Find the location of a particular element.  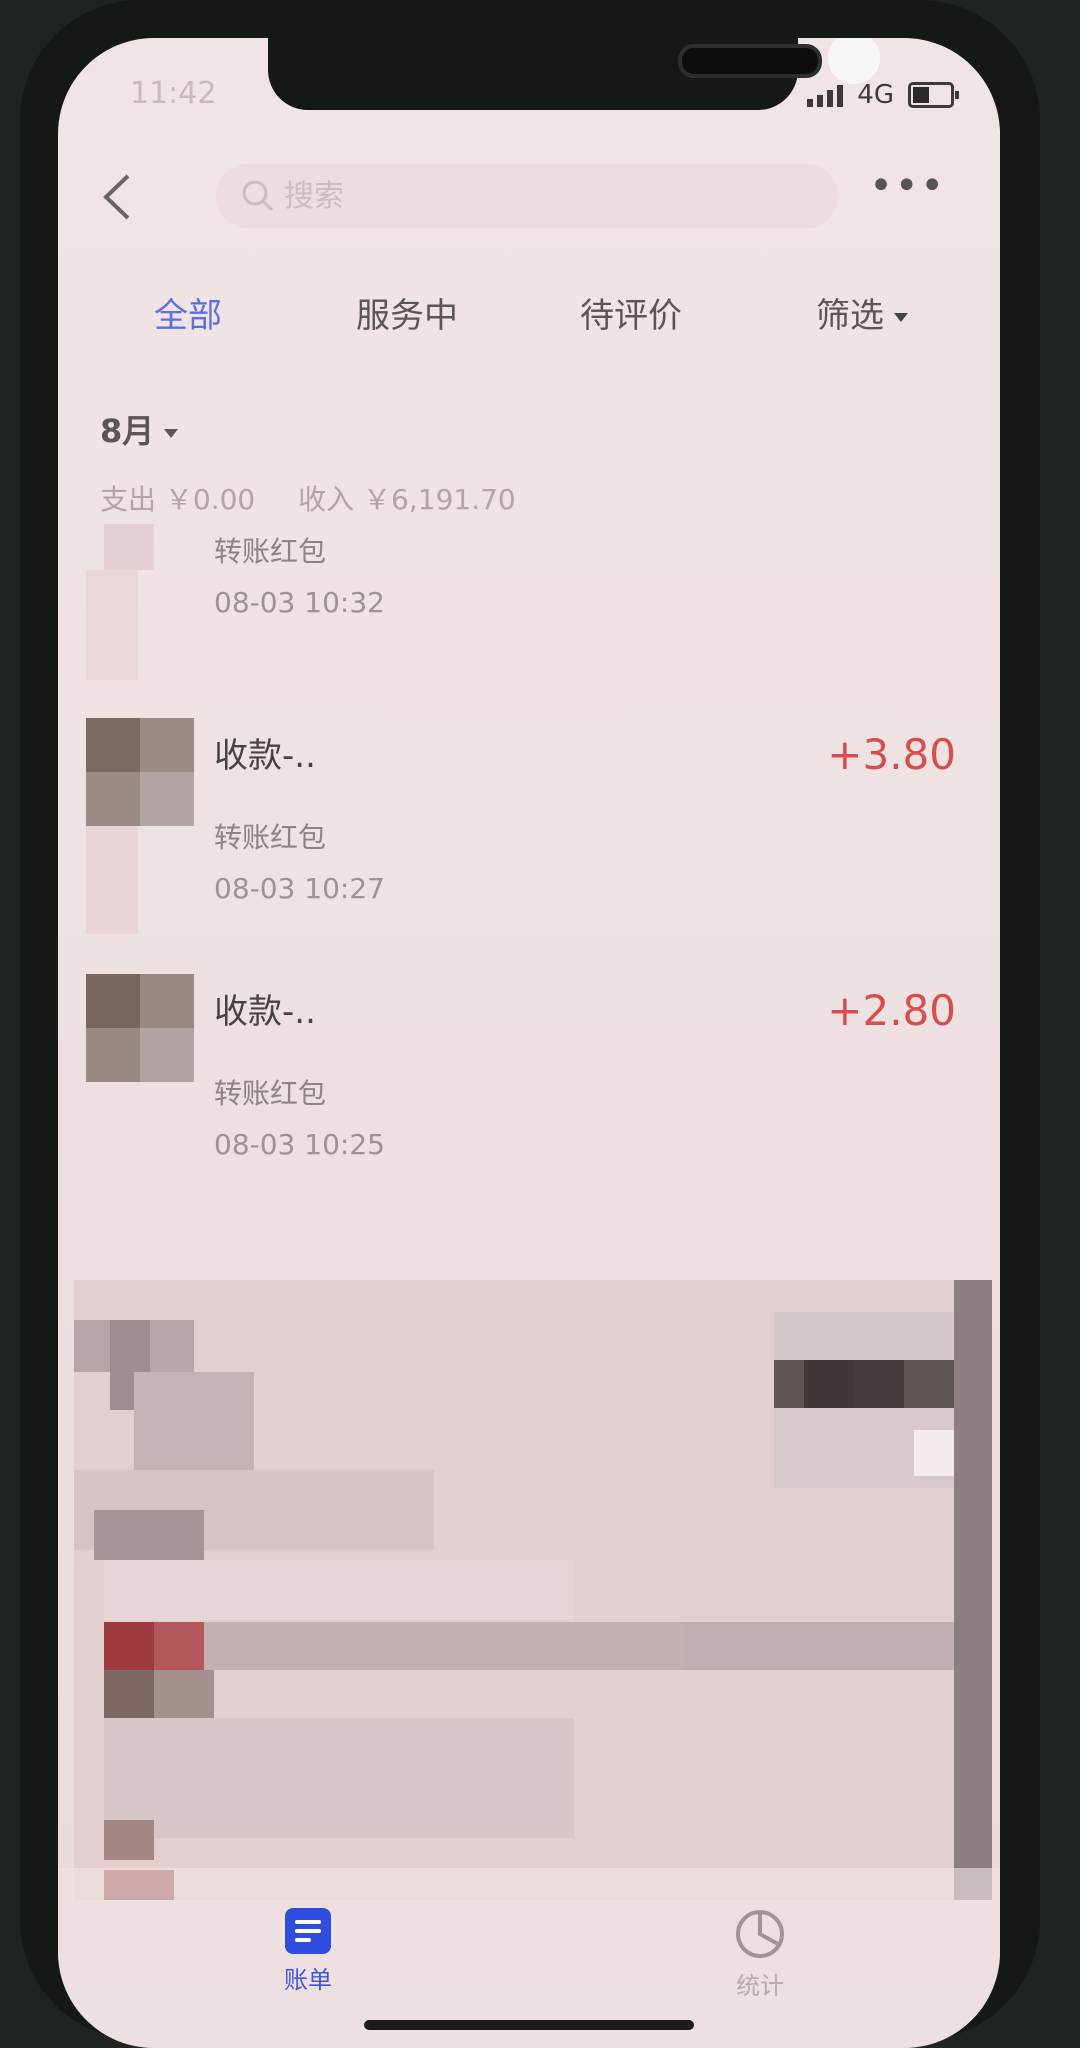

pie-chart-icon is located at coordinates (760, 1934).